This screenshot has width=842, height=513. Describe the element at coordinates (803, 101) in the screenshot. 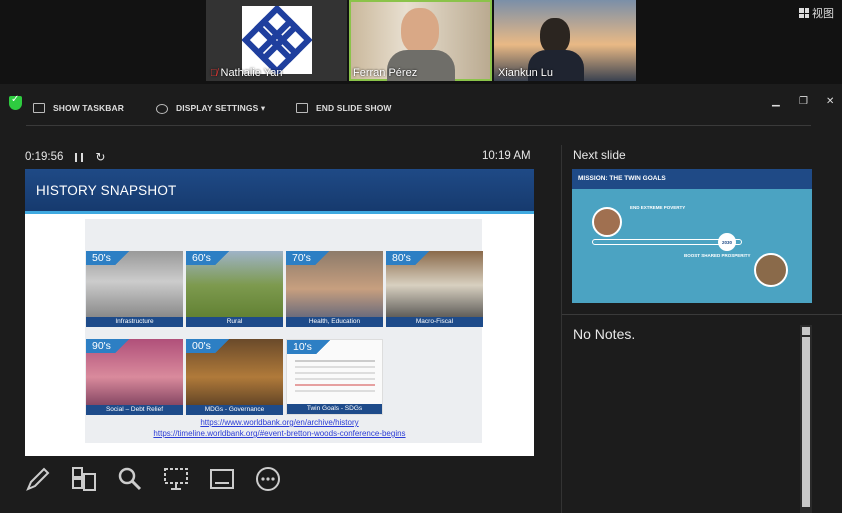

I see `restore-button: ❐` at that location.